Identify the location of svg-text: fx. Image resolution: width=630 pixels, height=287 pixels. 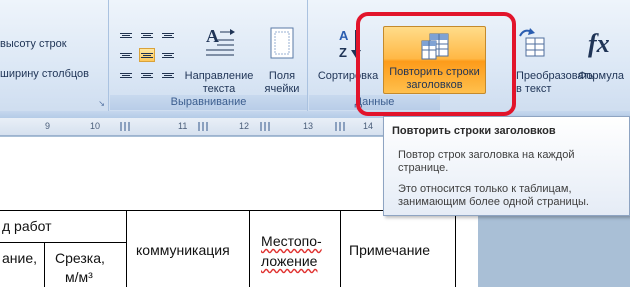
(599, 43).